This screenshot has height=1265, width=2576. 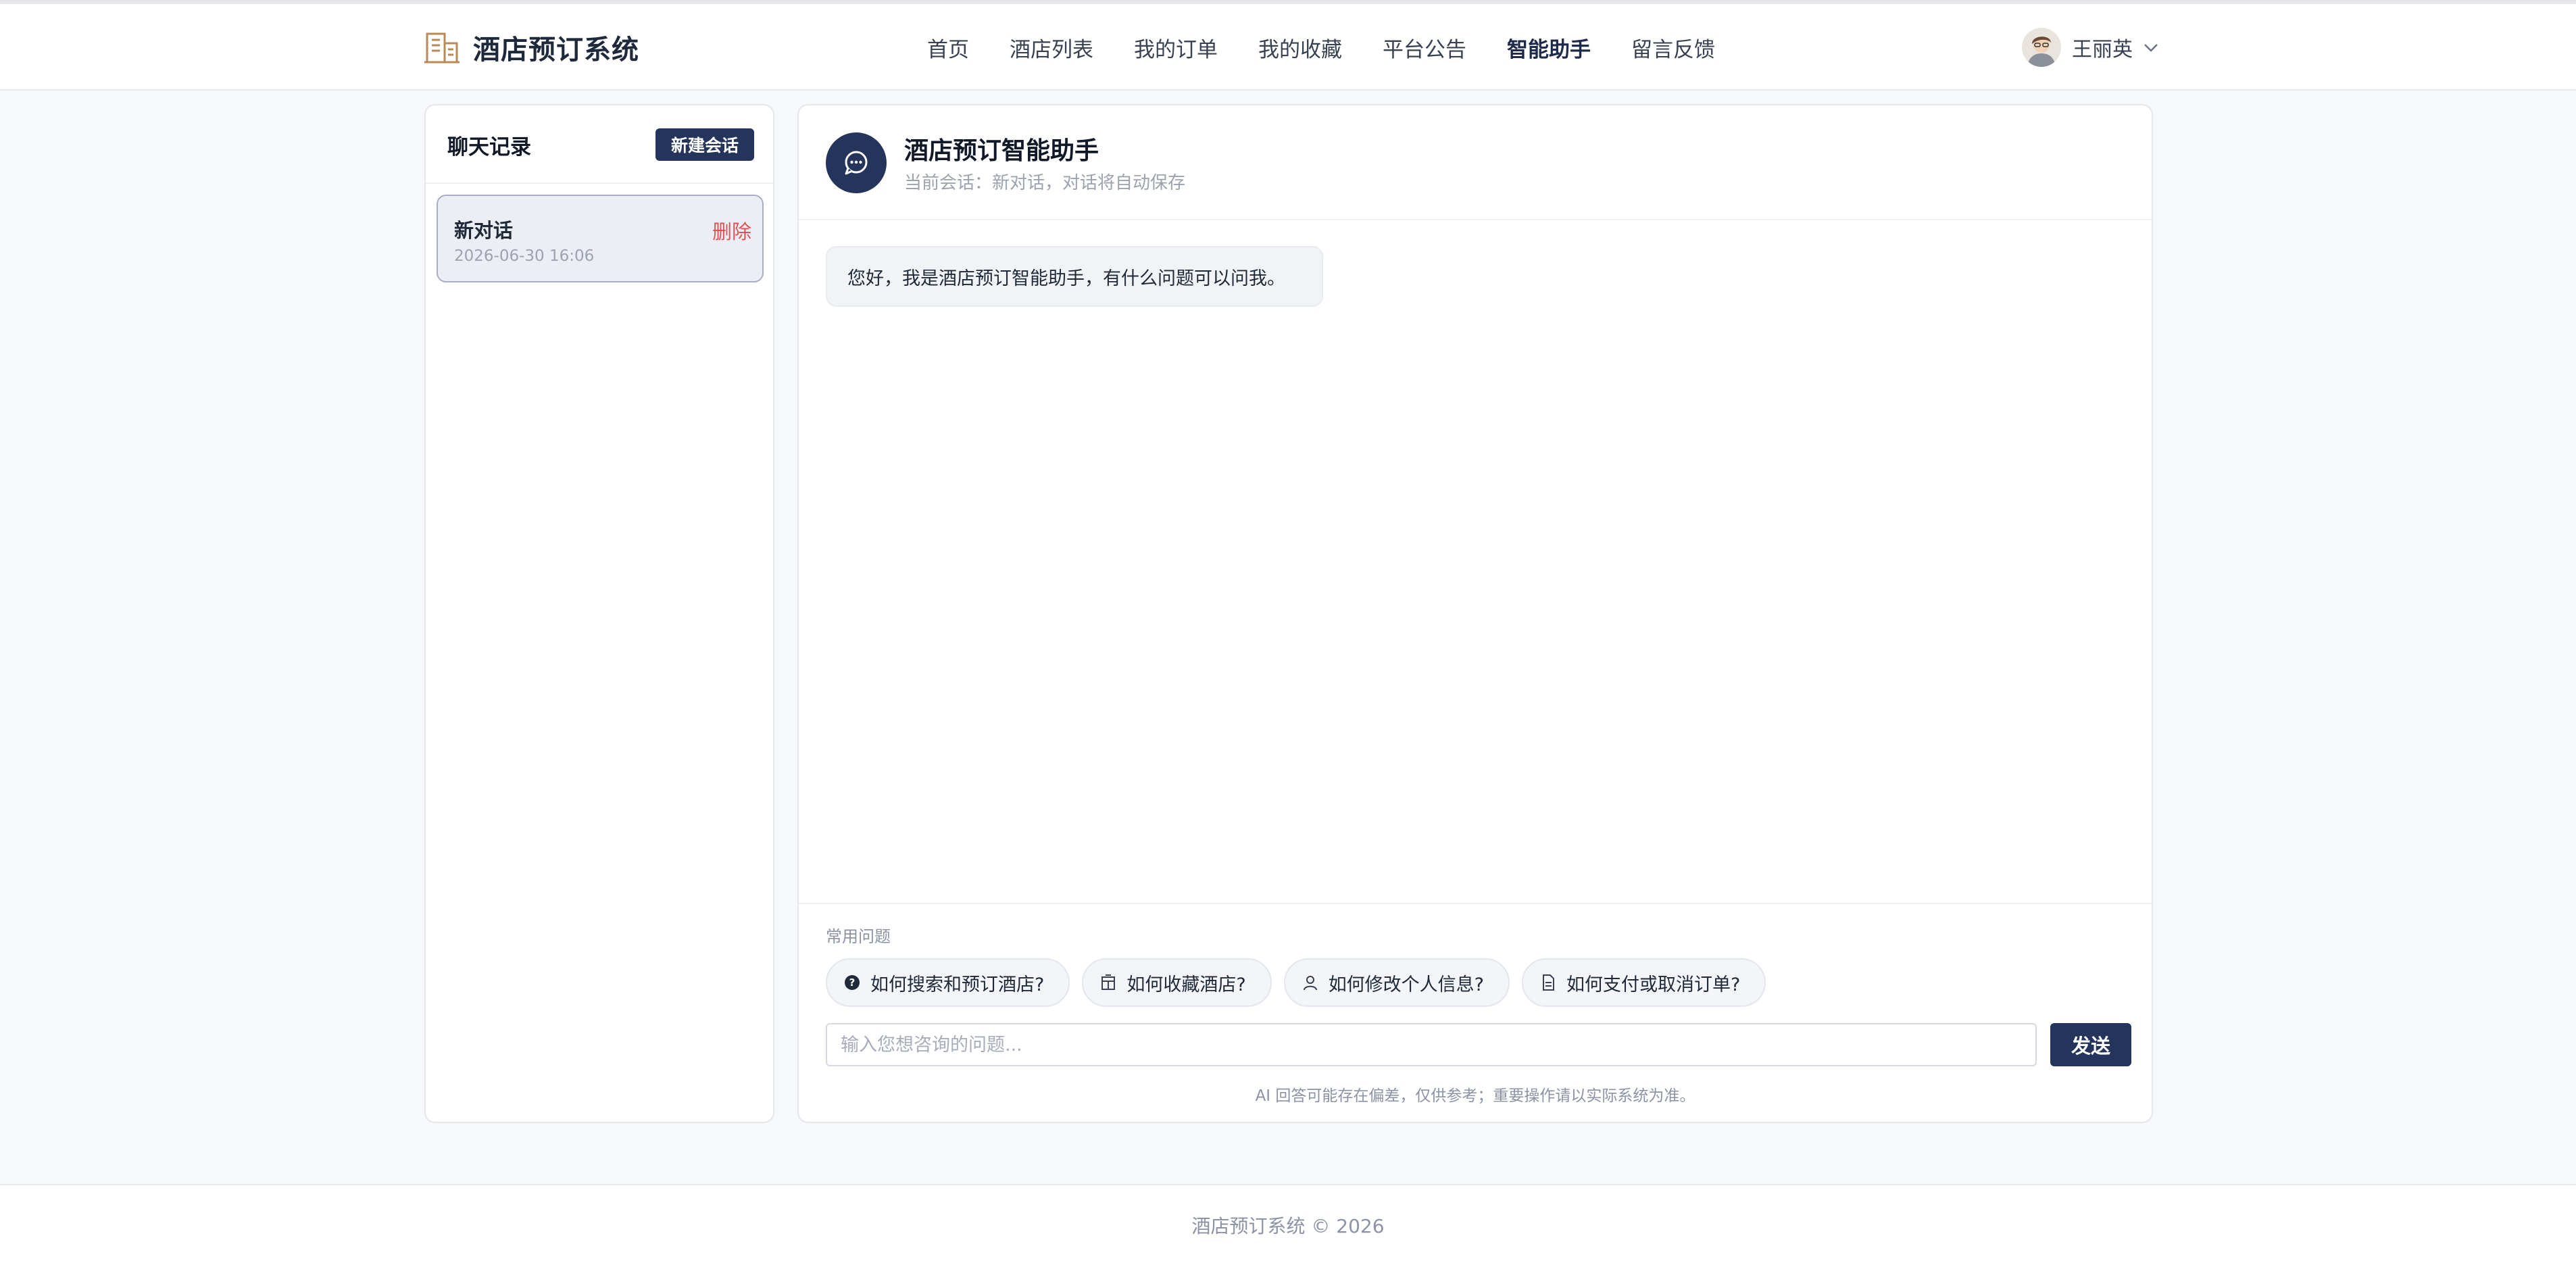 What do you see at coordinates (2042, 47) in the screenshot?
I see `user-avatar` at bounding box center [2042, 47].